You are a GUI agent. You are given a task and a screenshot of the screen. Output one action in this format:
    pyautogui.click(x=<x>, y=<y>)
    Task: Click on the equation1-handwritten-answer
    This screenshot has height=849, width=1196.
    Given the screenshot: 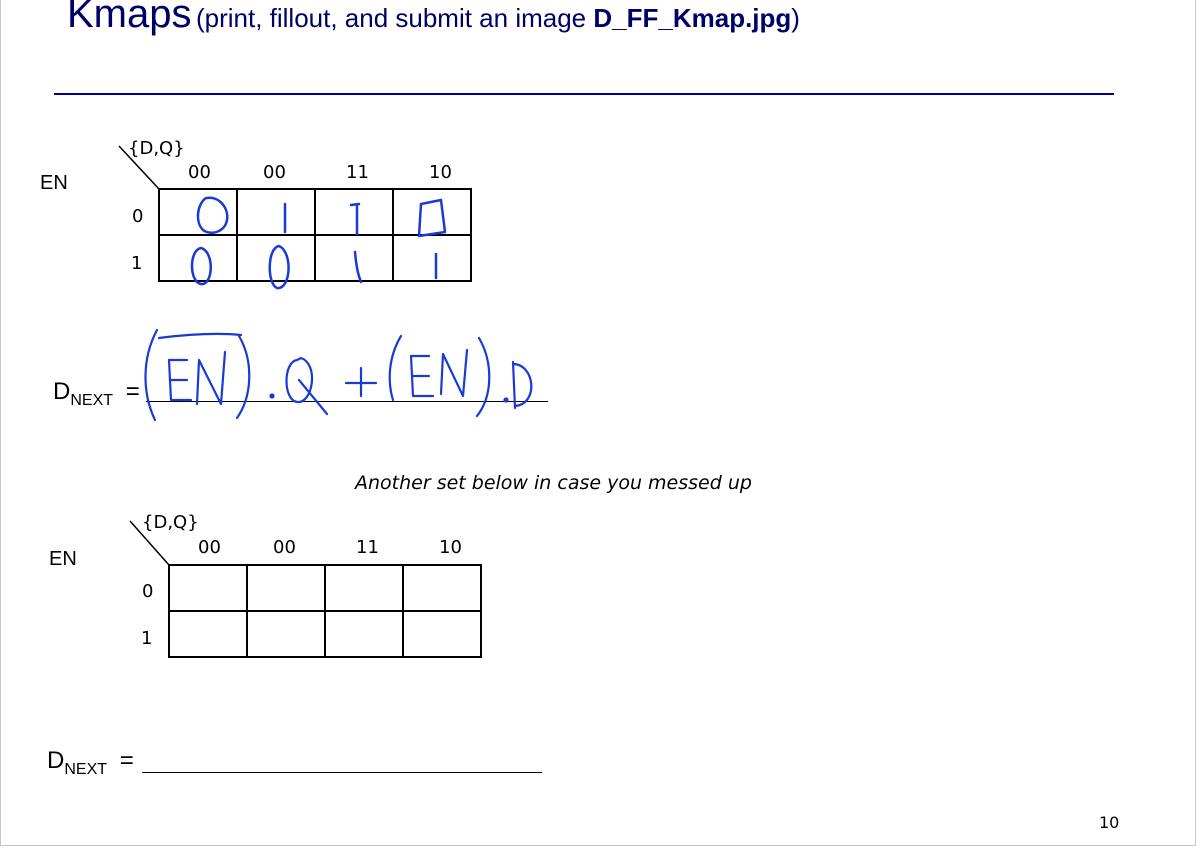 What is the action you would take?
    pyautogui.click(x=338, y=375)
    